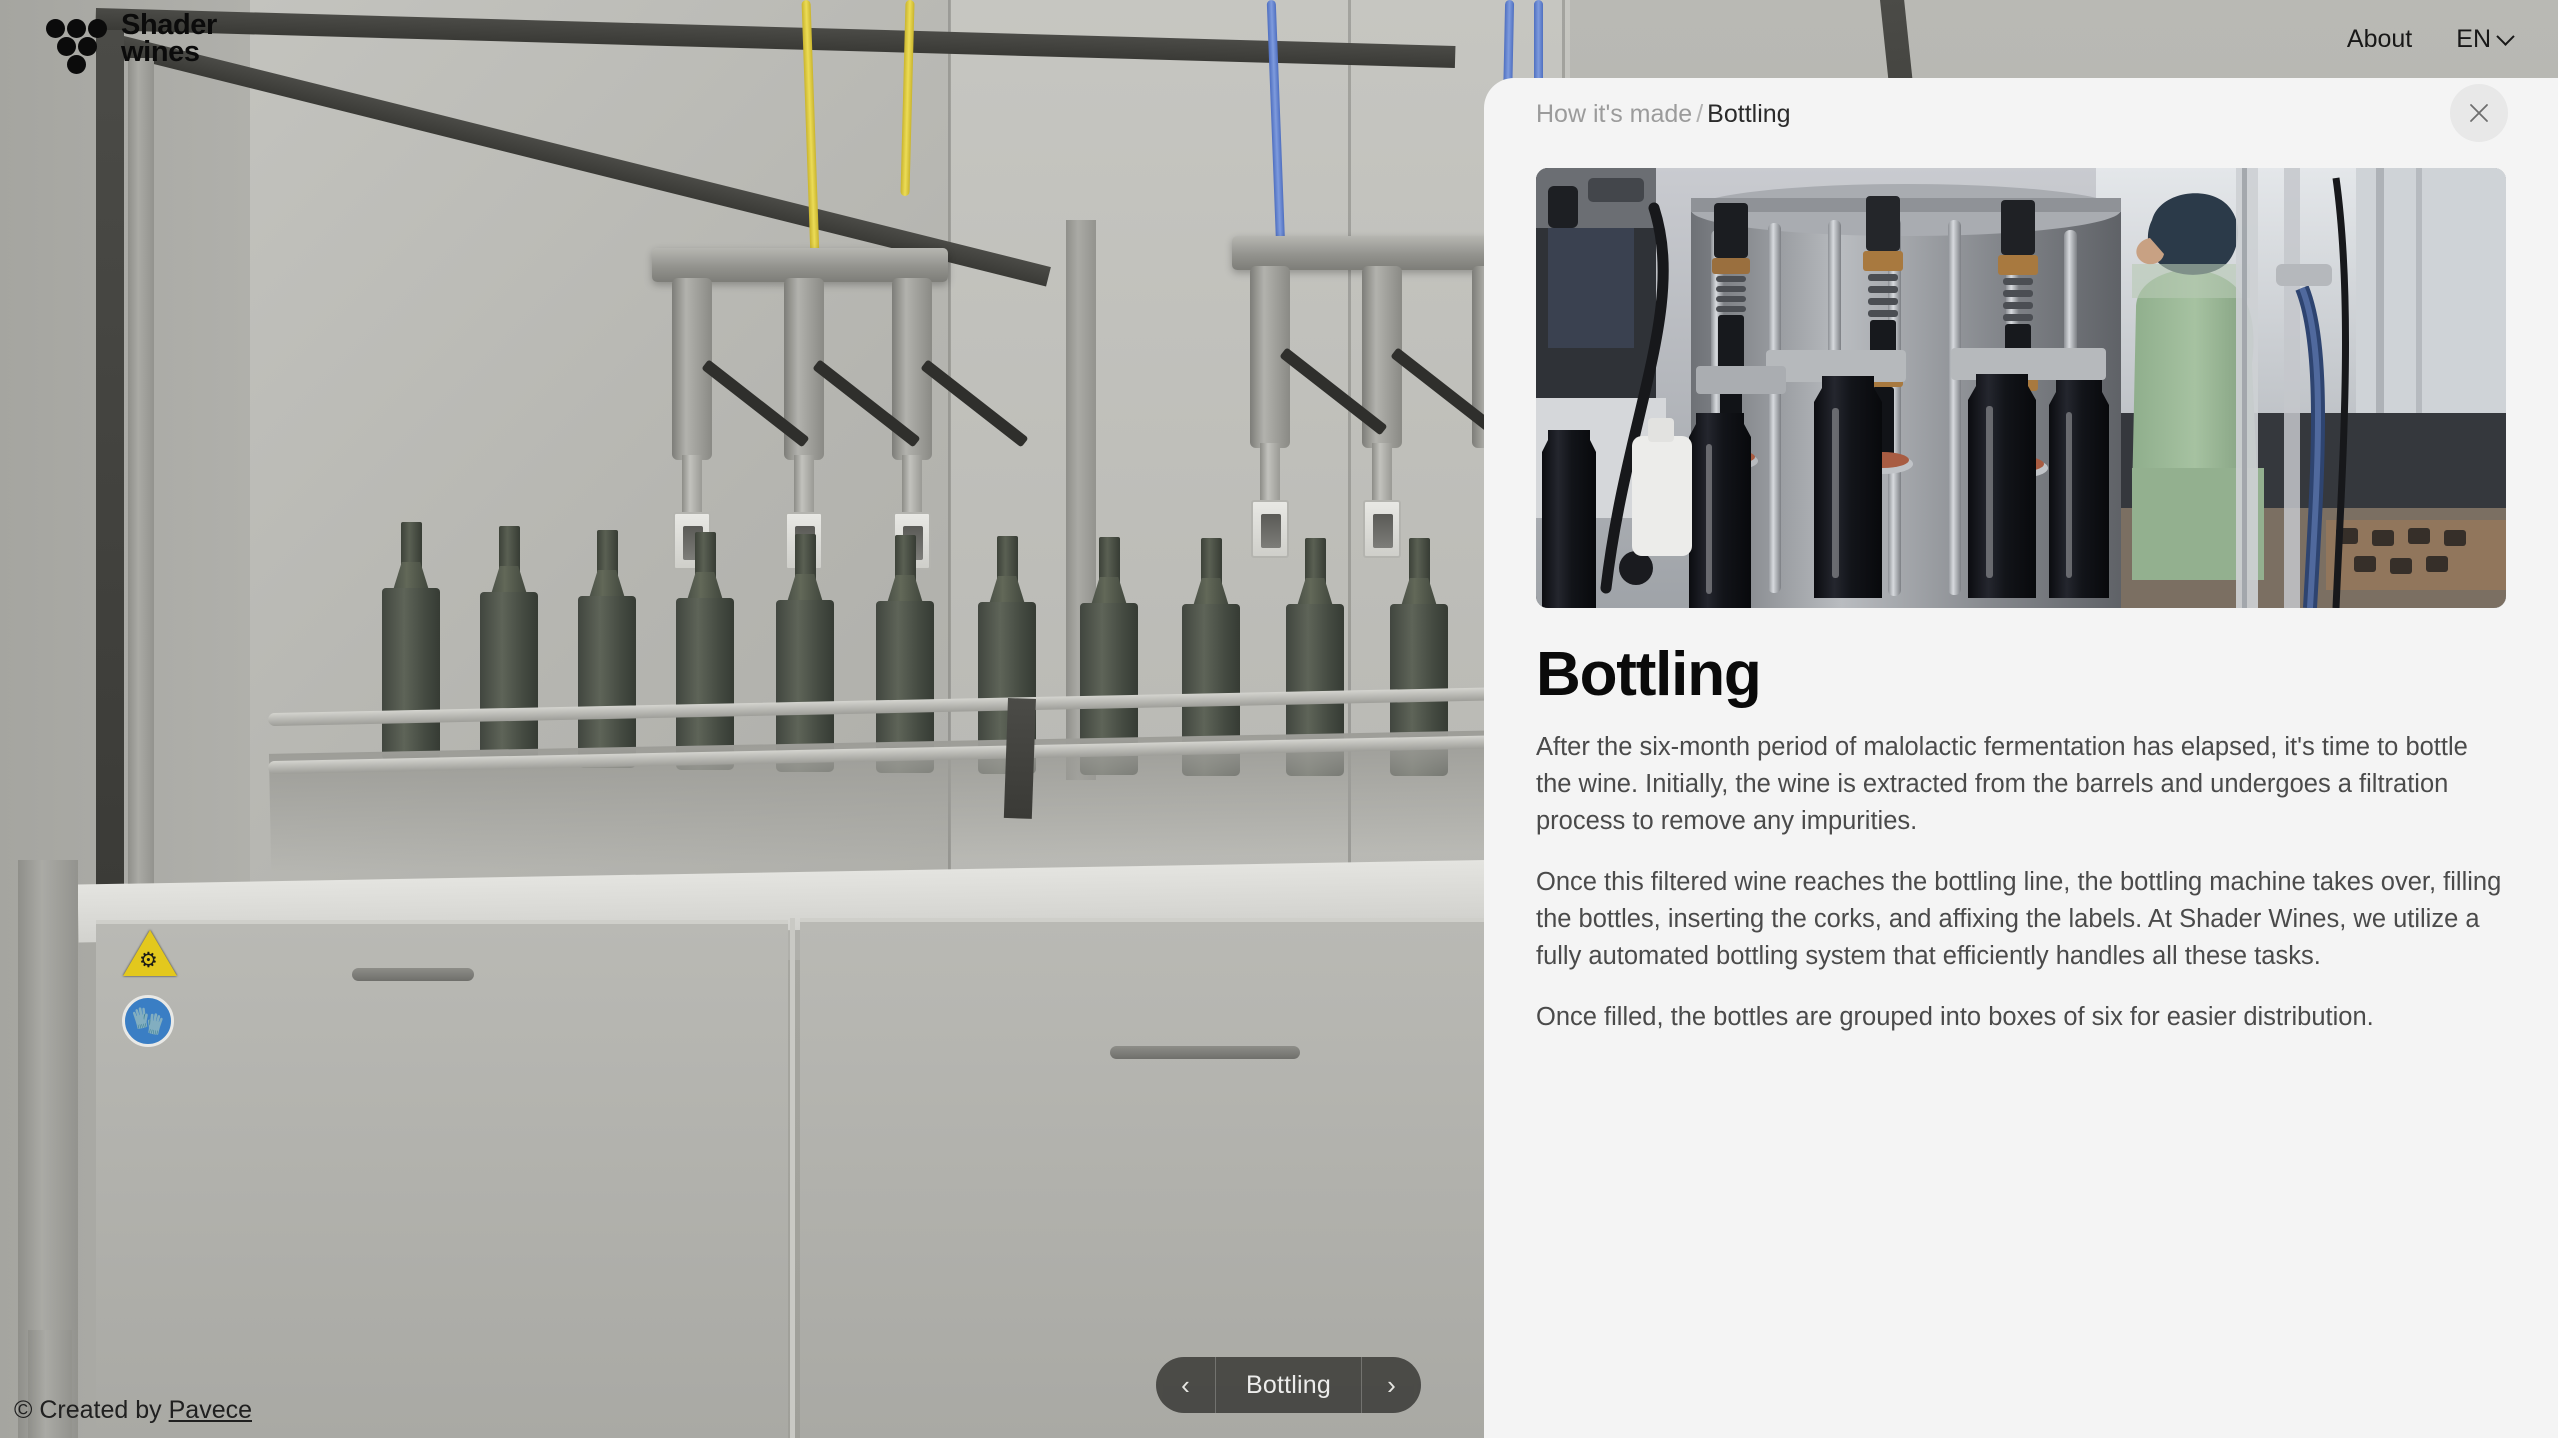  What do you see at coordinates (2473, 38) in the screenshot?
I see `language-code: EN` at bounding box center [2473, 38].